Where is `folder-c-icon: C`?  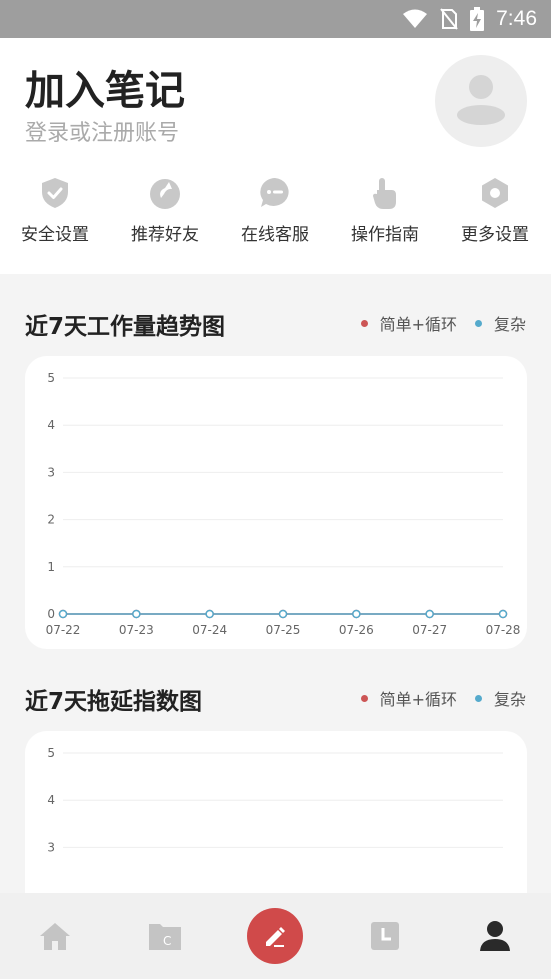 folder-c-icon: C is located at coordinates (165, 937).